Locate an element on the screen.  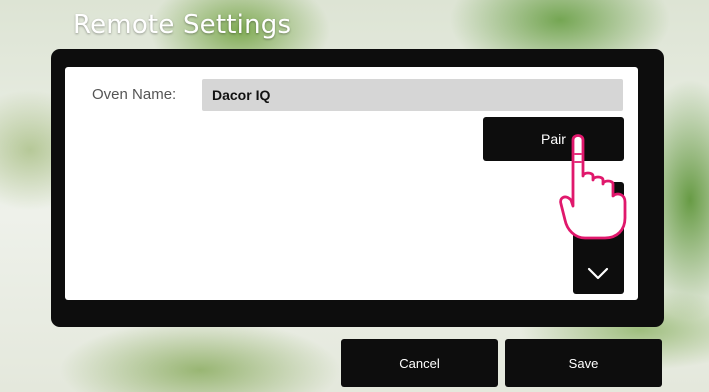
chevron-down-icon is located at coordinates (598, 273).